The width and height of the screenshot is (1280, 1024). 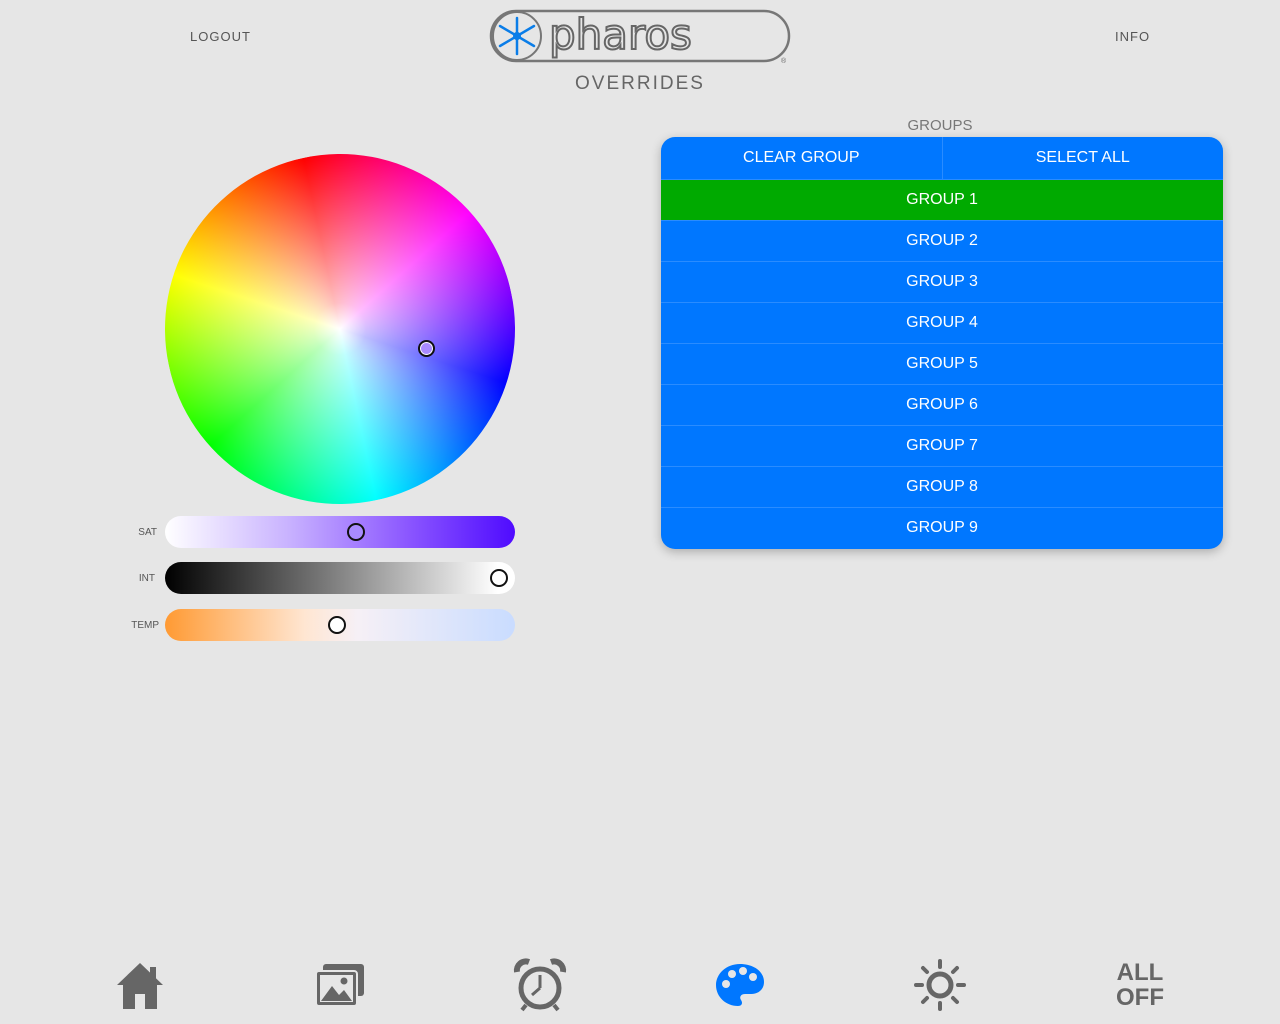 I want to click on all-off-button: ALL OFF, so click(x=1140, y=985).